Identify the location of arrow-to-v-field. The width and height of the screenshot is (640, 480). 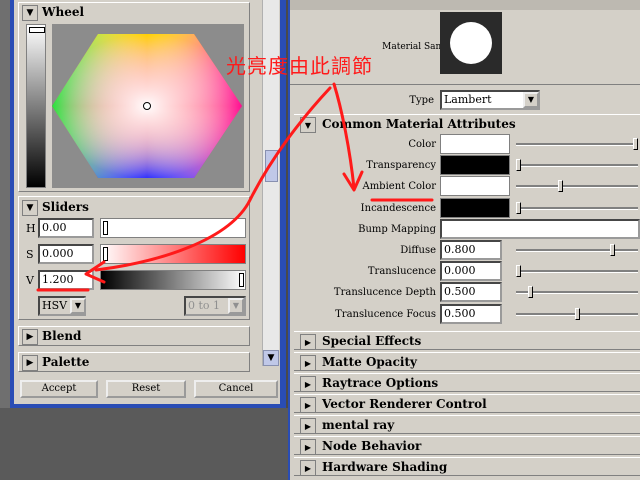
(213, 179).